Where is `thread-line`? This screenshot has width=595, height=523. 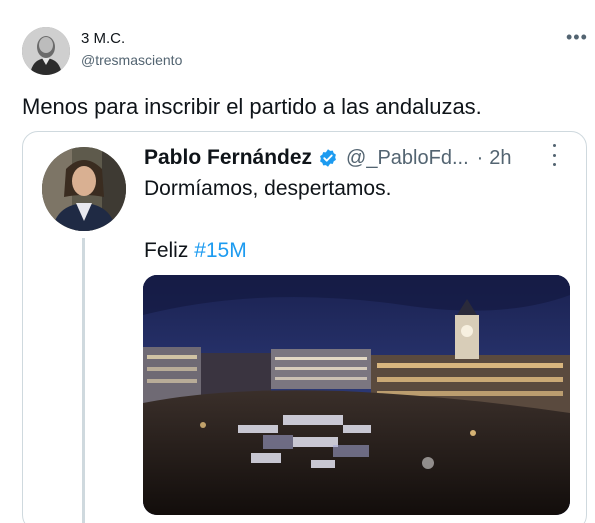 thread-line is located at coordinates (83, 380).